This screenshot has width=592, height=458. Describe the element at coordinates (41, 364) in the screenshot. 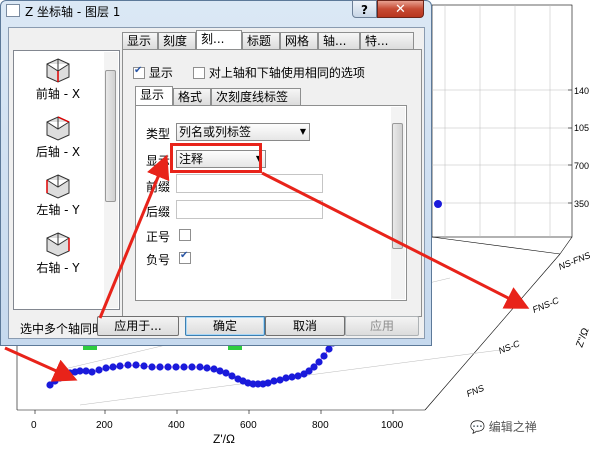

I see `arrow-to-data` at that location.